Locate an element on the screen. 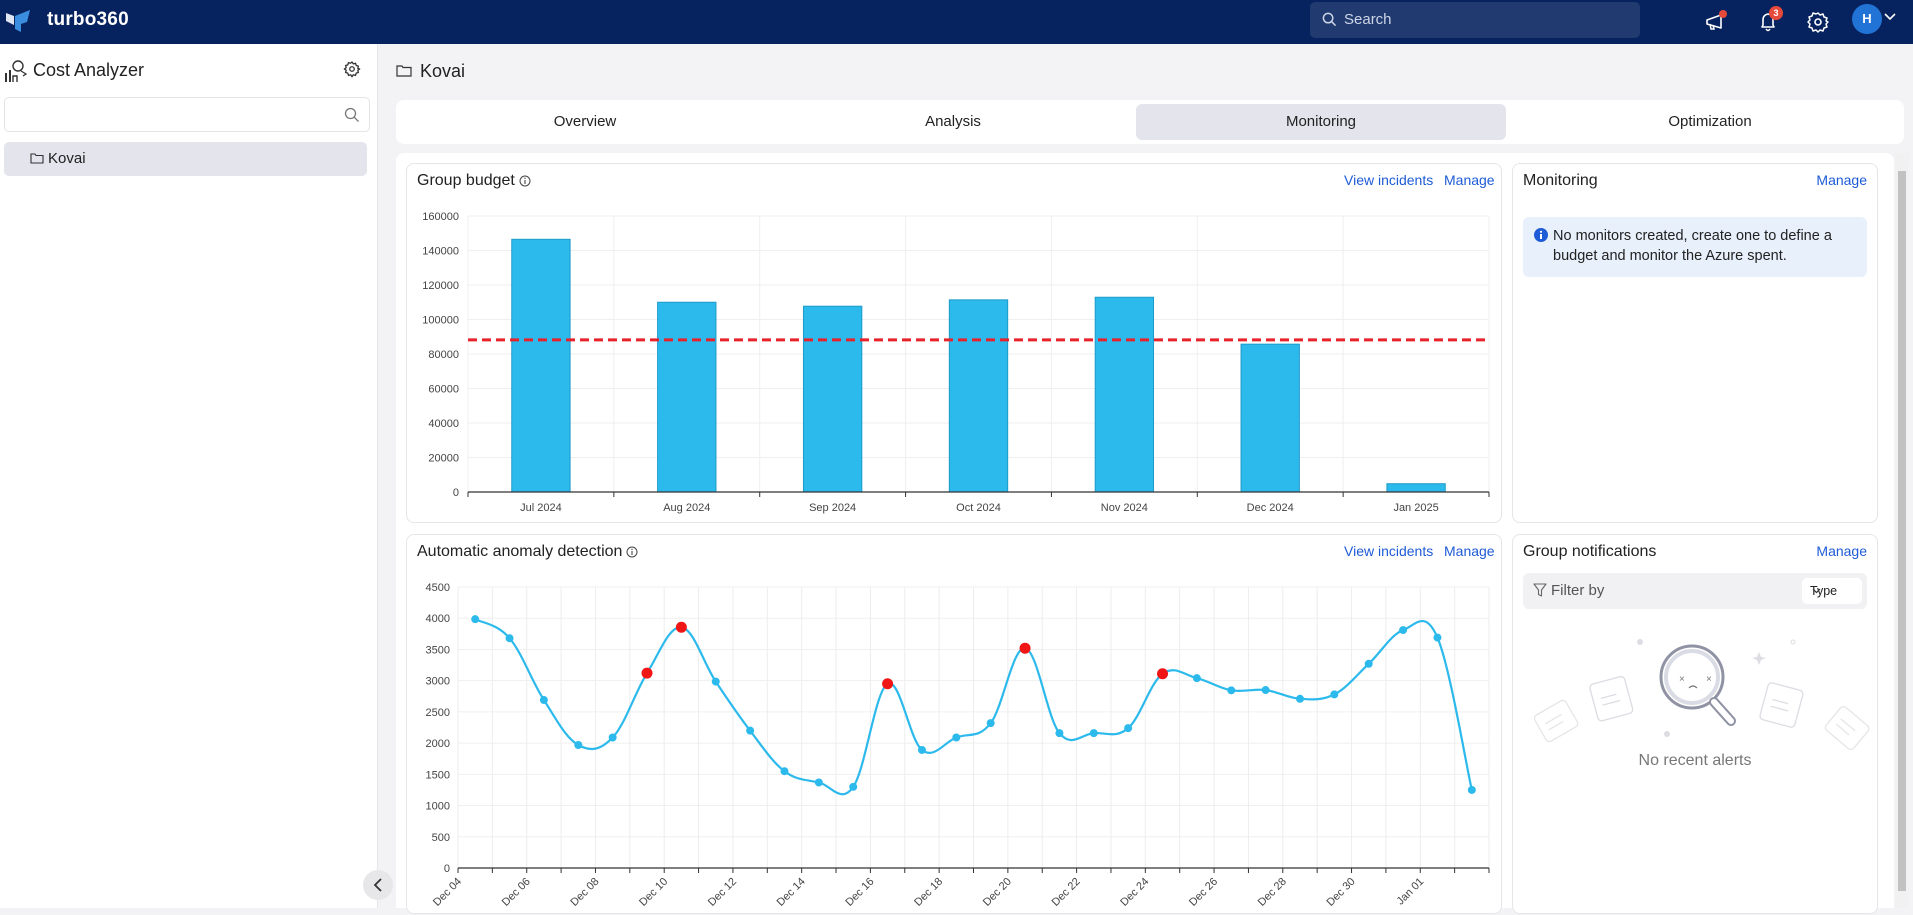 The height and width of the screenshot is (915, 1913). sidebar-item-kovai: Kovai is located at coordinates (185, 159).